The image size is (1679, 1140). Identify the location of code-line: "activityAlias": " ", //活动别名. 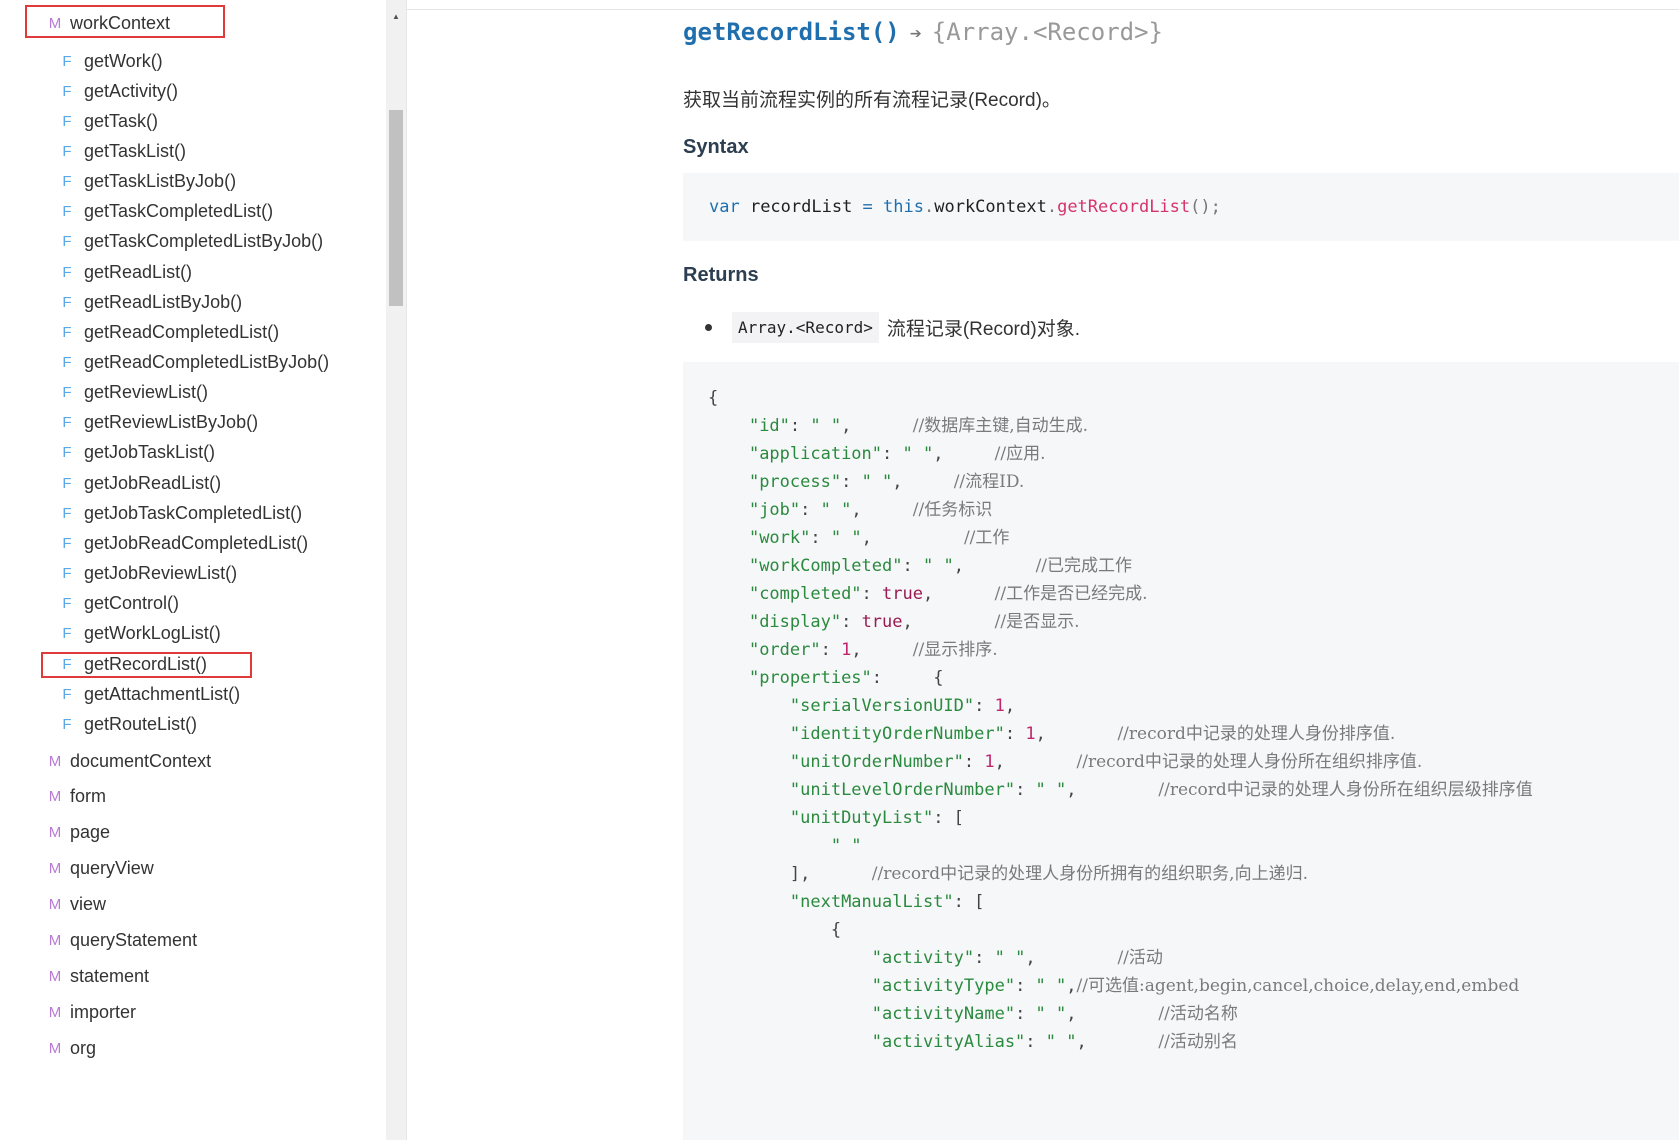
(1054, 1042).